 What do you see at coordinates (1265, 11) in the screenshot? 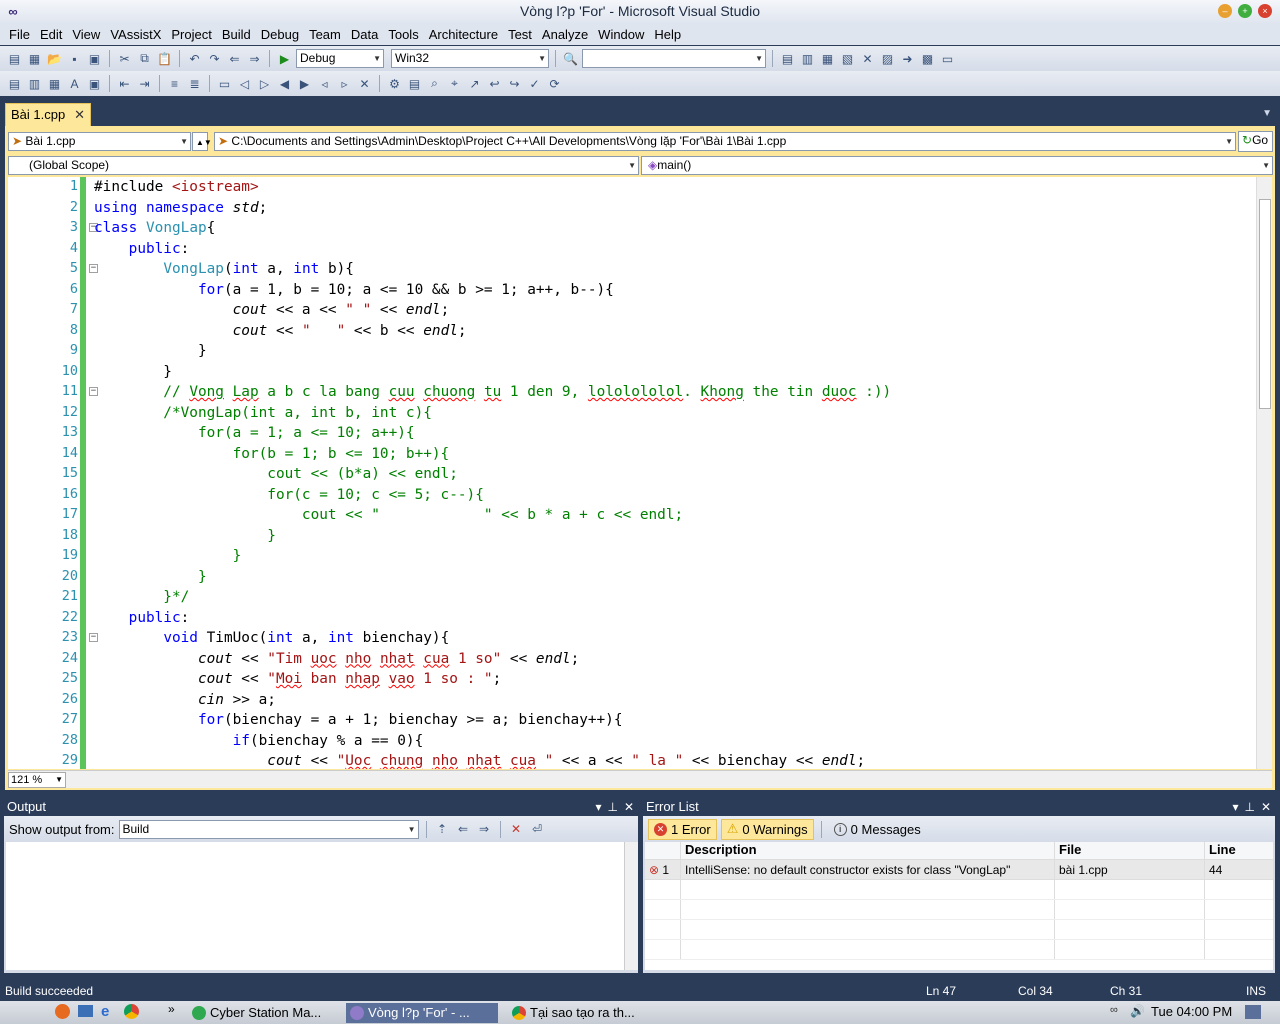
I see `close-button: ×` at bounding box center [1265, 11].